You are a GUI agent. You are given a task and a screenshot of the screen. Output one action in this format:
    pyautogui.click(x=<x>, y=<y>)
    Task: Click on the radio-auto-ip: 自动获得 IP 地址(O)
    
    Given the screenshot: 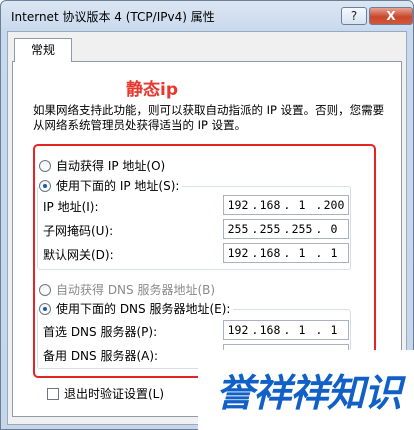 What is the action you would take?
    pyautogui.click(x=102, y=165)
    